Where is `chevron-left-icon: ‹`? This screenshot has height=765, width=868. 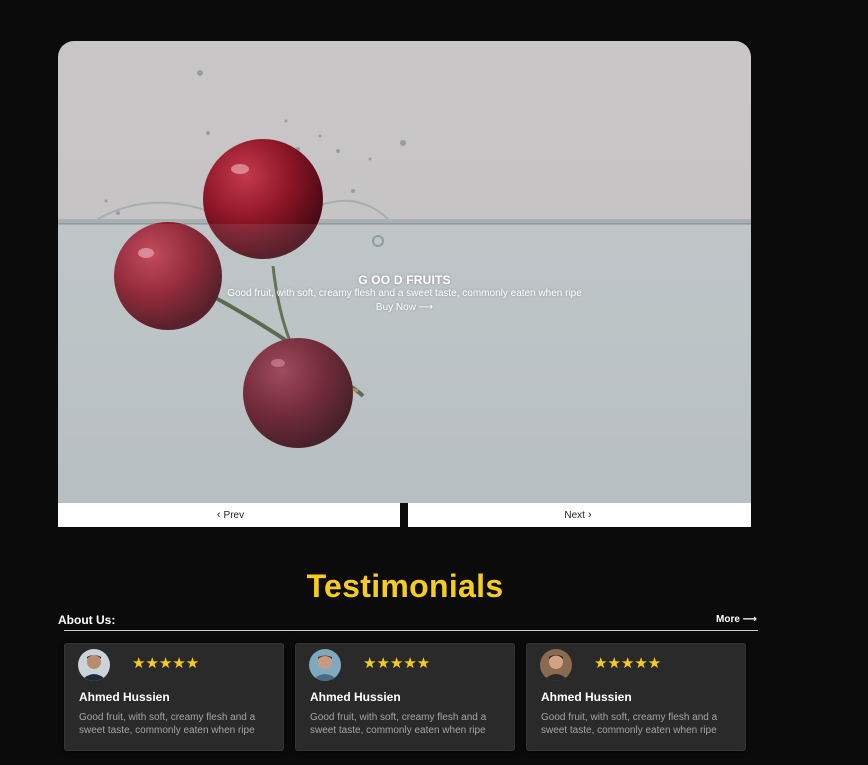
chevron-left-icon: ‹ is located at coordinates (218, 515).